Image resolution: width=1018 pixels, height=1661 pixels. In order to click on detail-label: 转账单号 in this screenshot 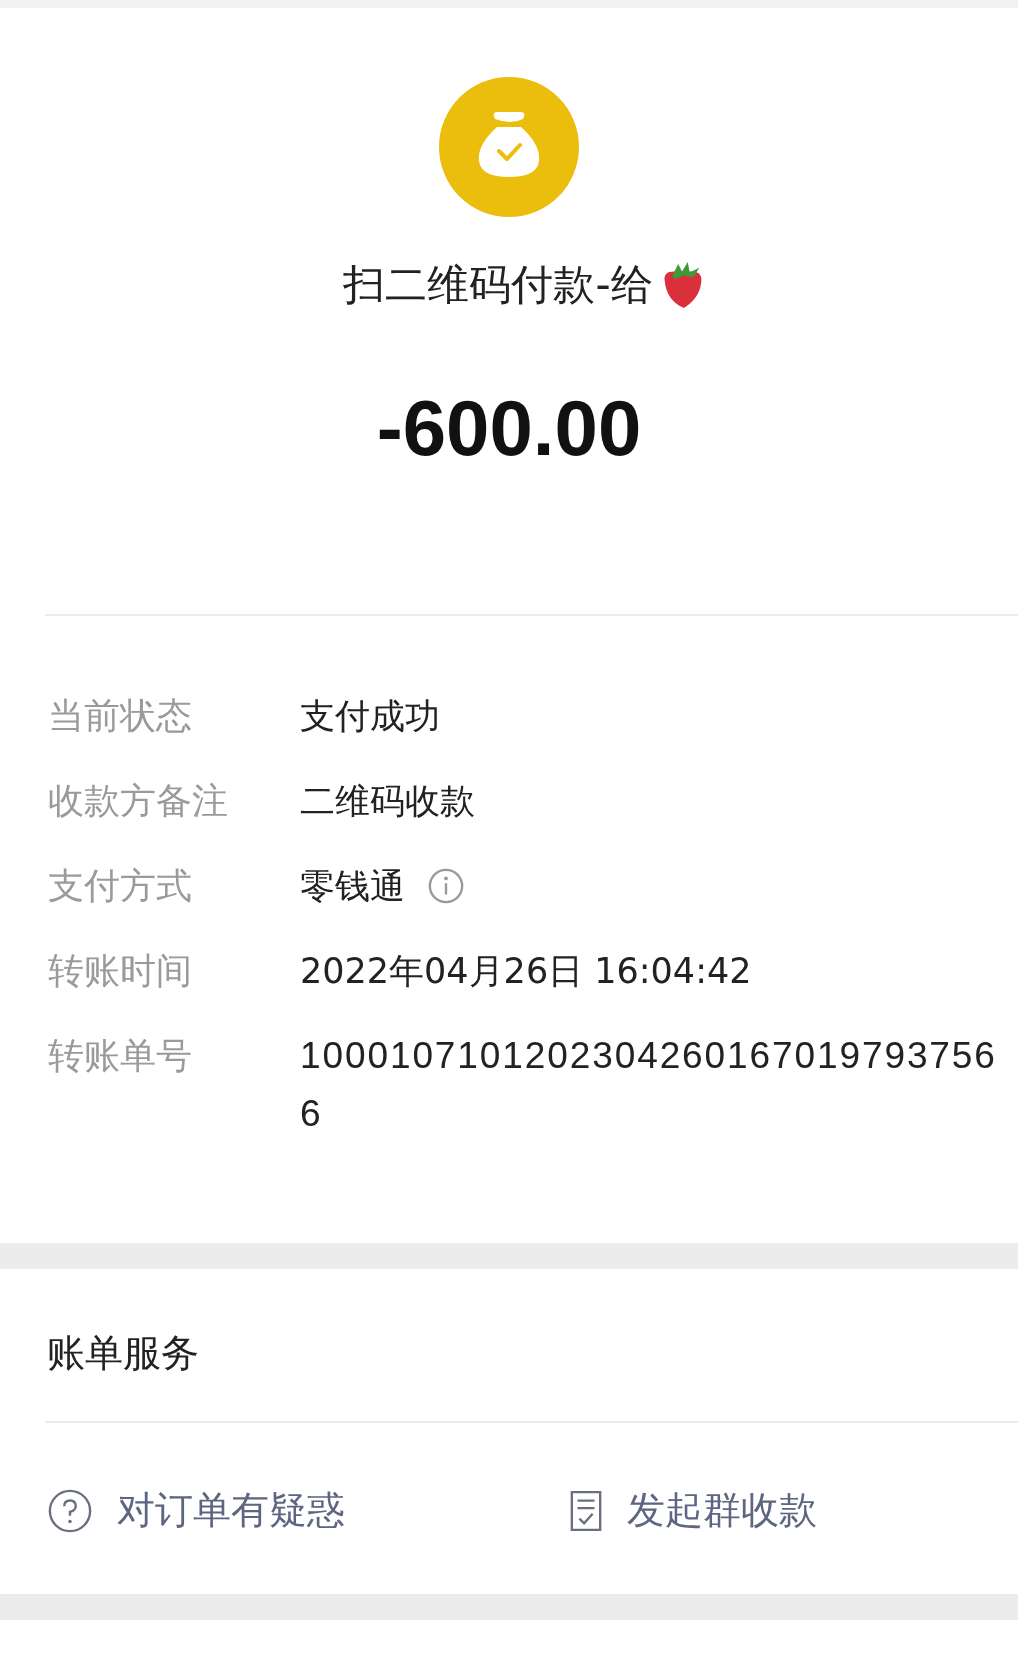, I will do `click(120, 1056)`.